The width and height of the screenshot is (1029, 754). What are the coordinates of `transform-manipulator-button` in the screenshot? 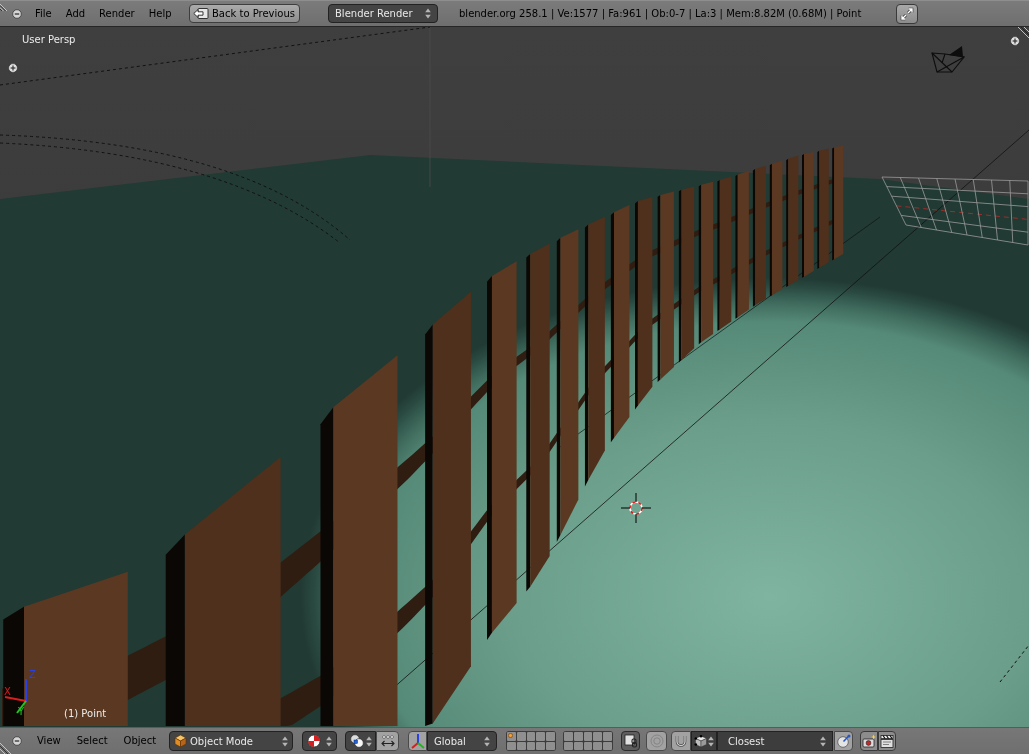 It's located at (417, 741).